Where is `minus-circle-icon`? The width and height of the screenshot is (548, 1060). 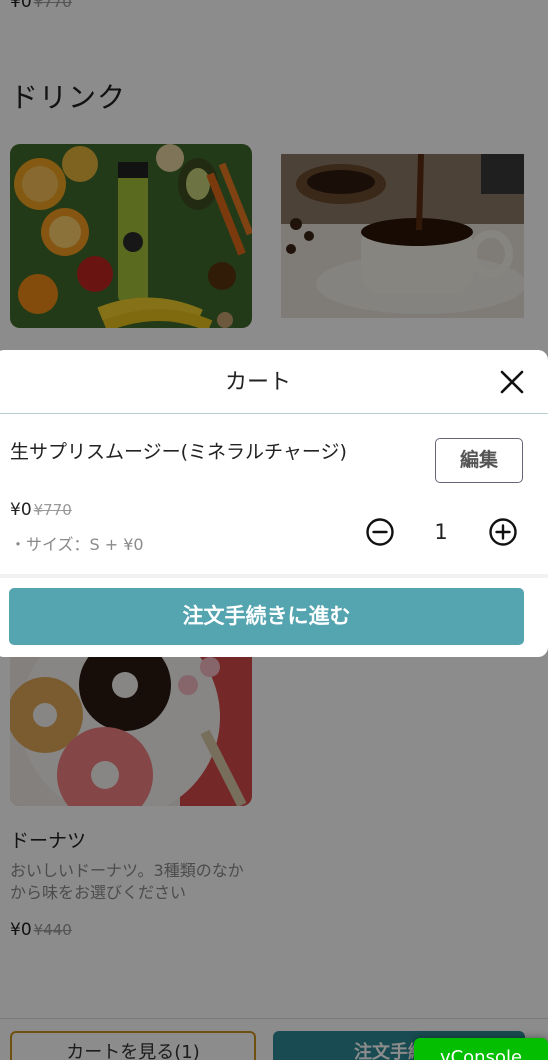 minus-circle-icon is located at coordinates (380, 532).